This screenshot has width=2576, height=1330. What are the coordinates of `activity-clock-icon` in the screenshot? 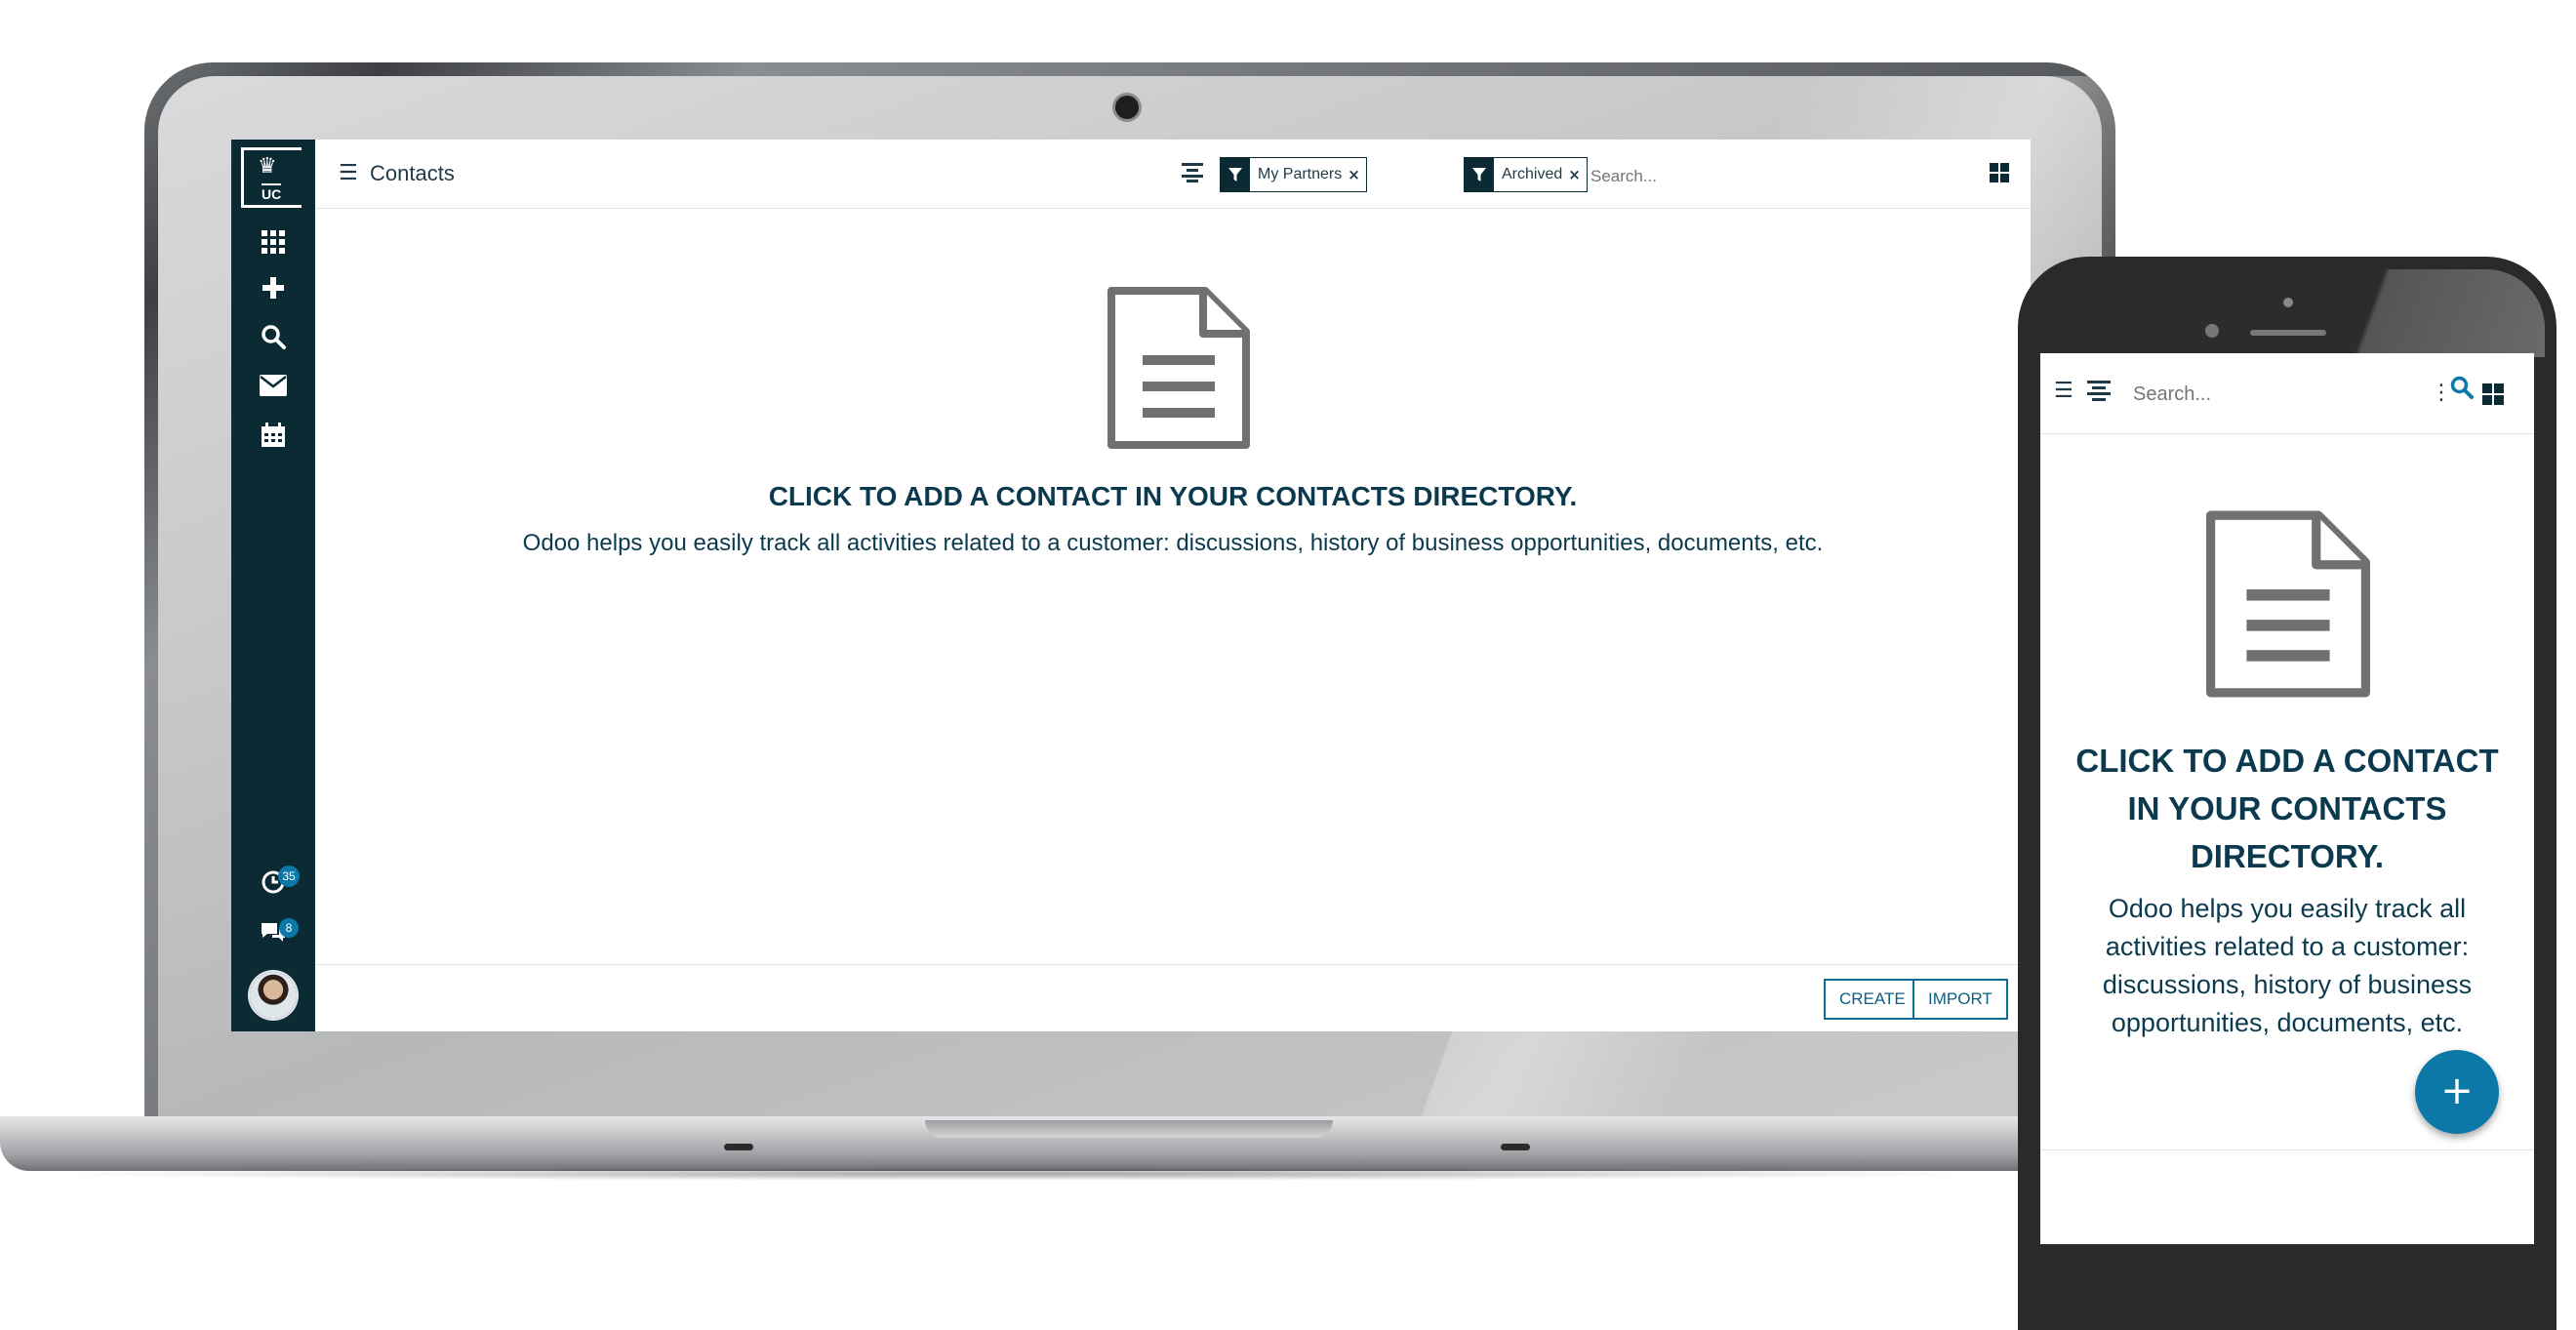 It's located at (273, 884).